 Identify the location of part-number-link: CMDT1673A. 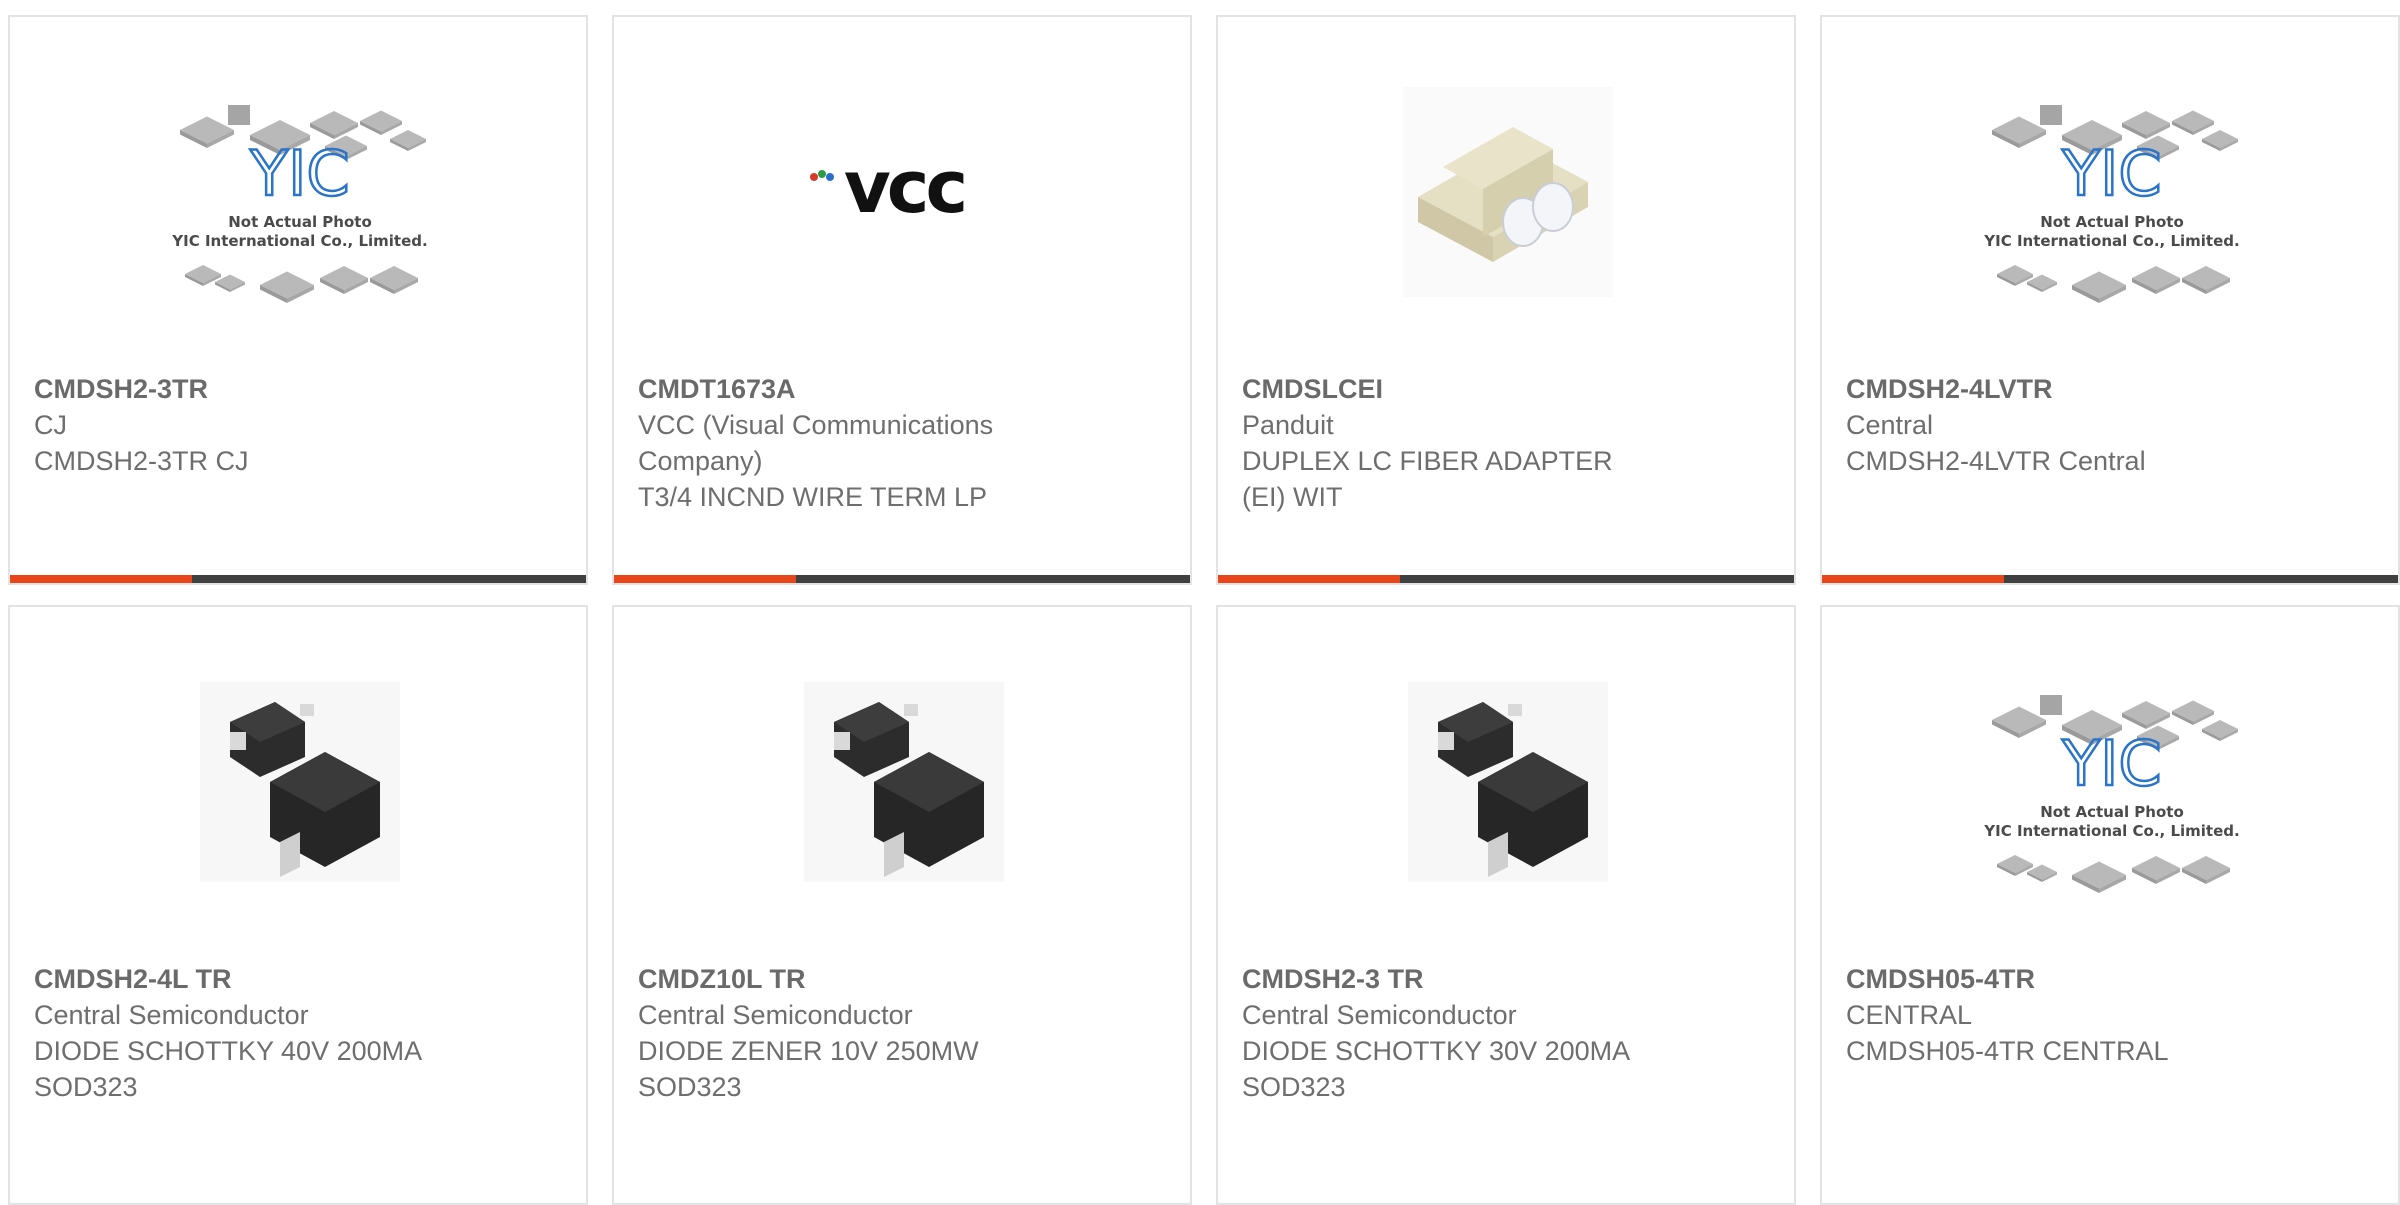
(902, 389).